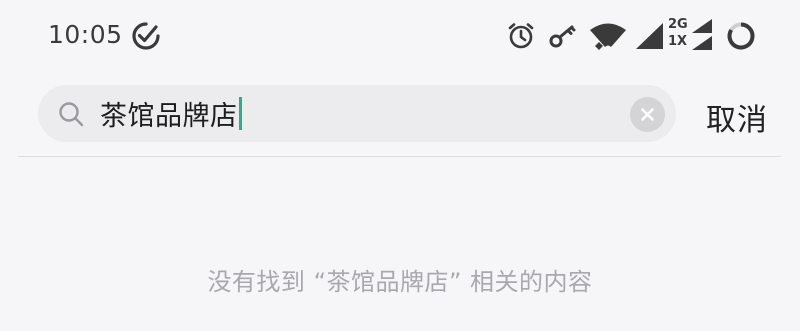 This screenshot has width=800, height=331. I want to click on search-box: 茶馆品牌店, so click(357, 113).